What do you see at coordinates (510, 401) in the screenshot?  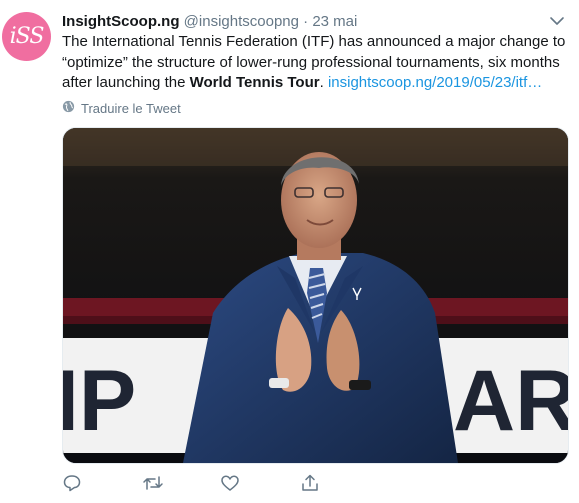 I see `banner-text-right: ARI` at bounding box center [510, 401].